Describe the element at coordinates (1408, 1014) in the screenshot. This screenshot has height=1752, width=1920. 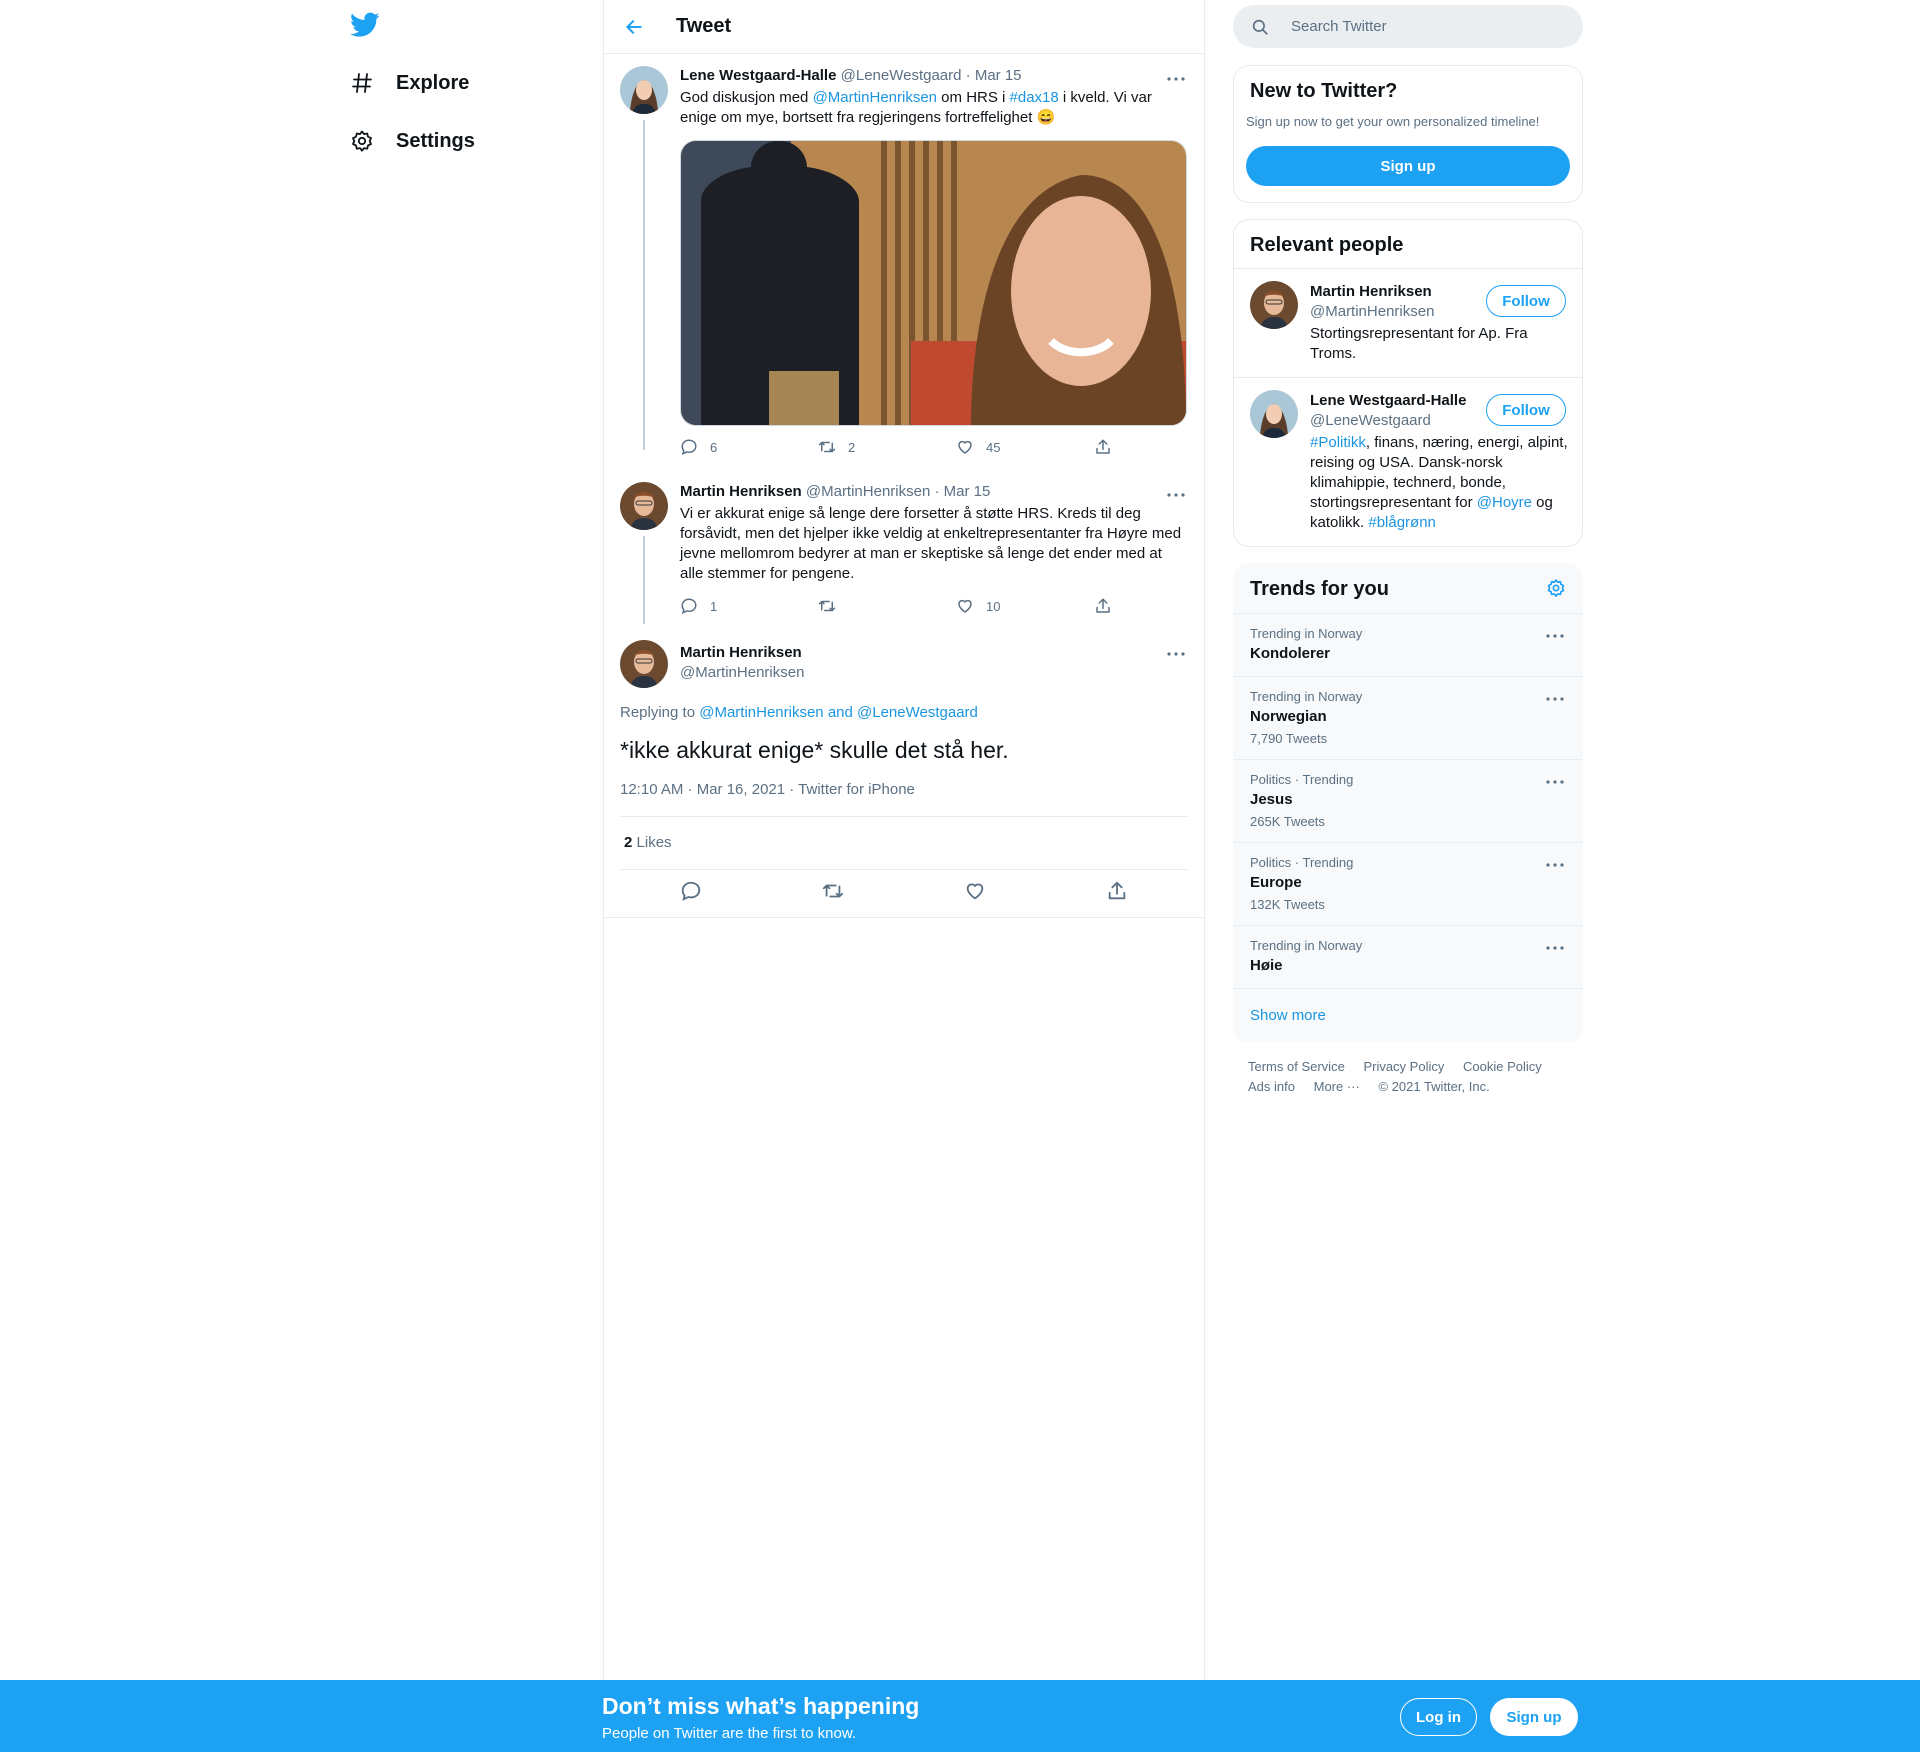
I see `show-more-link: Show more` at that location.